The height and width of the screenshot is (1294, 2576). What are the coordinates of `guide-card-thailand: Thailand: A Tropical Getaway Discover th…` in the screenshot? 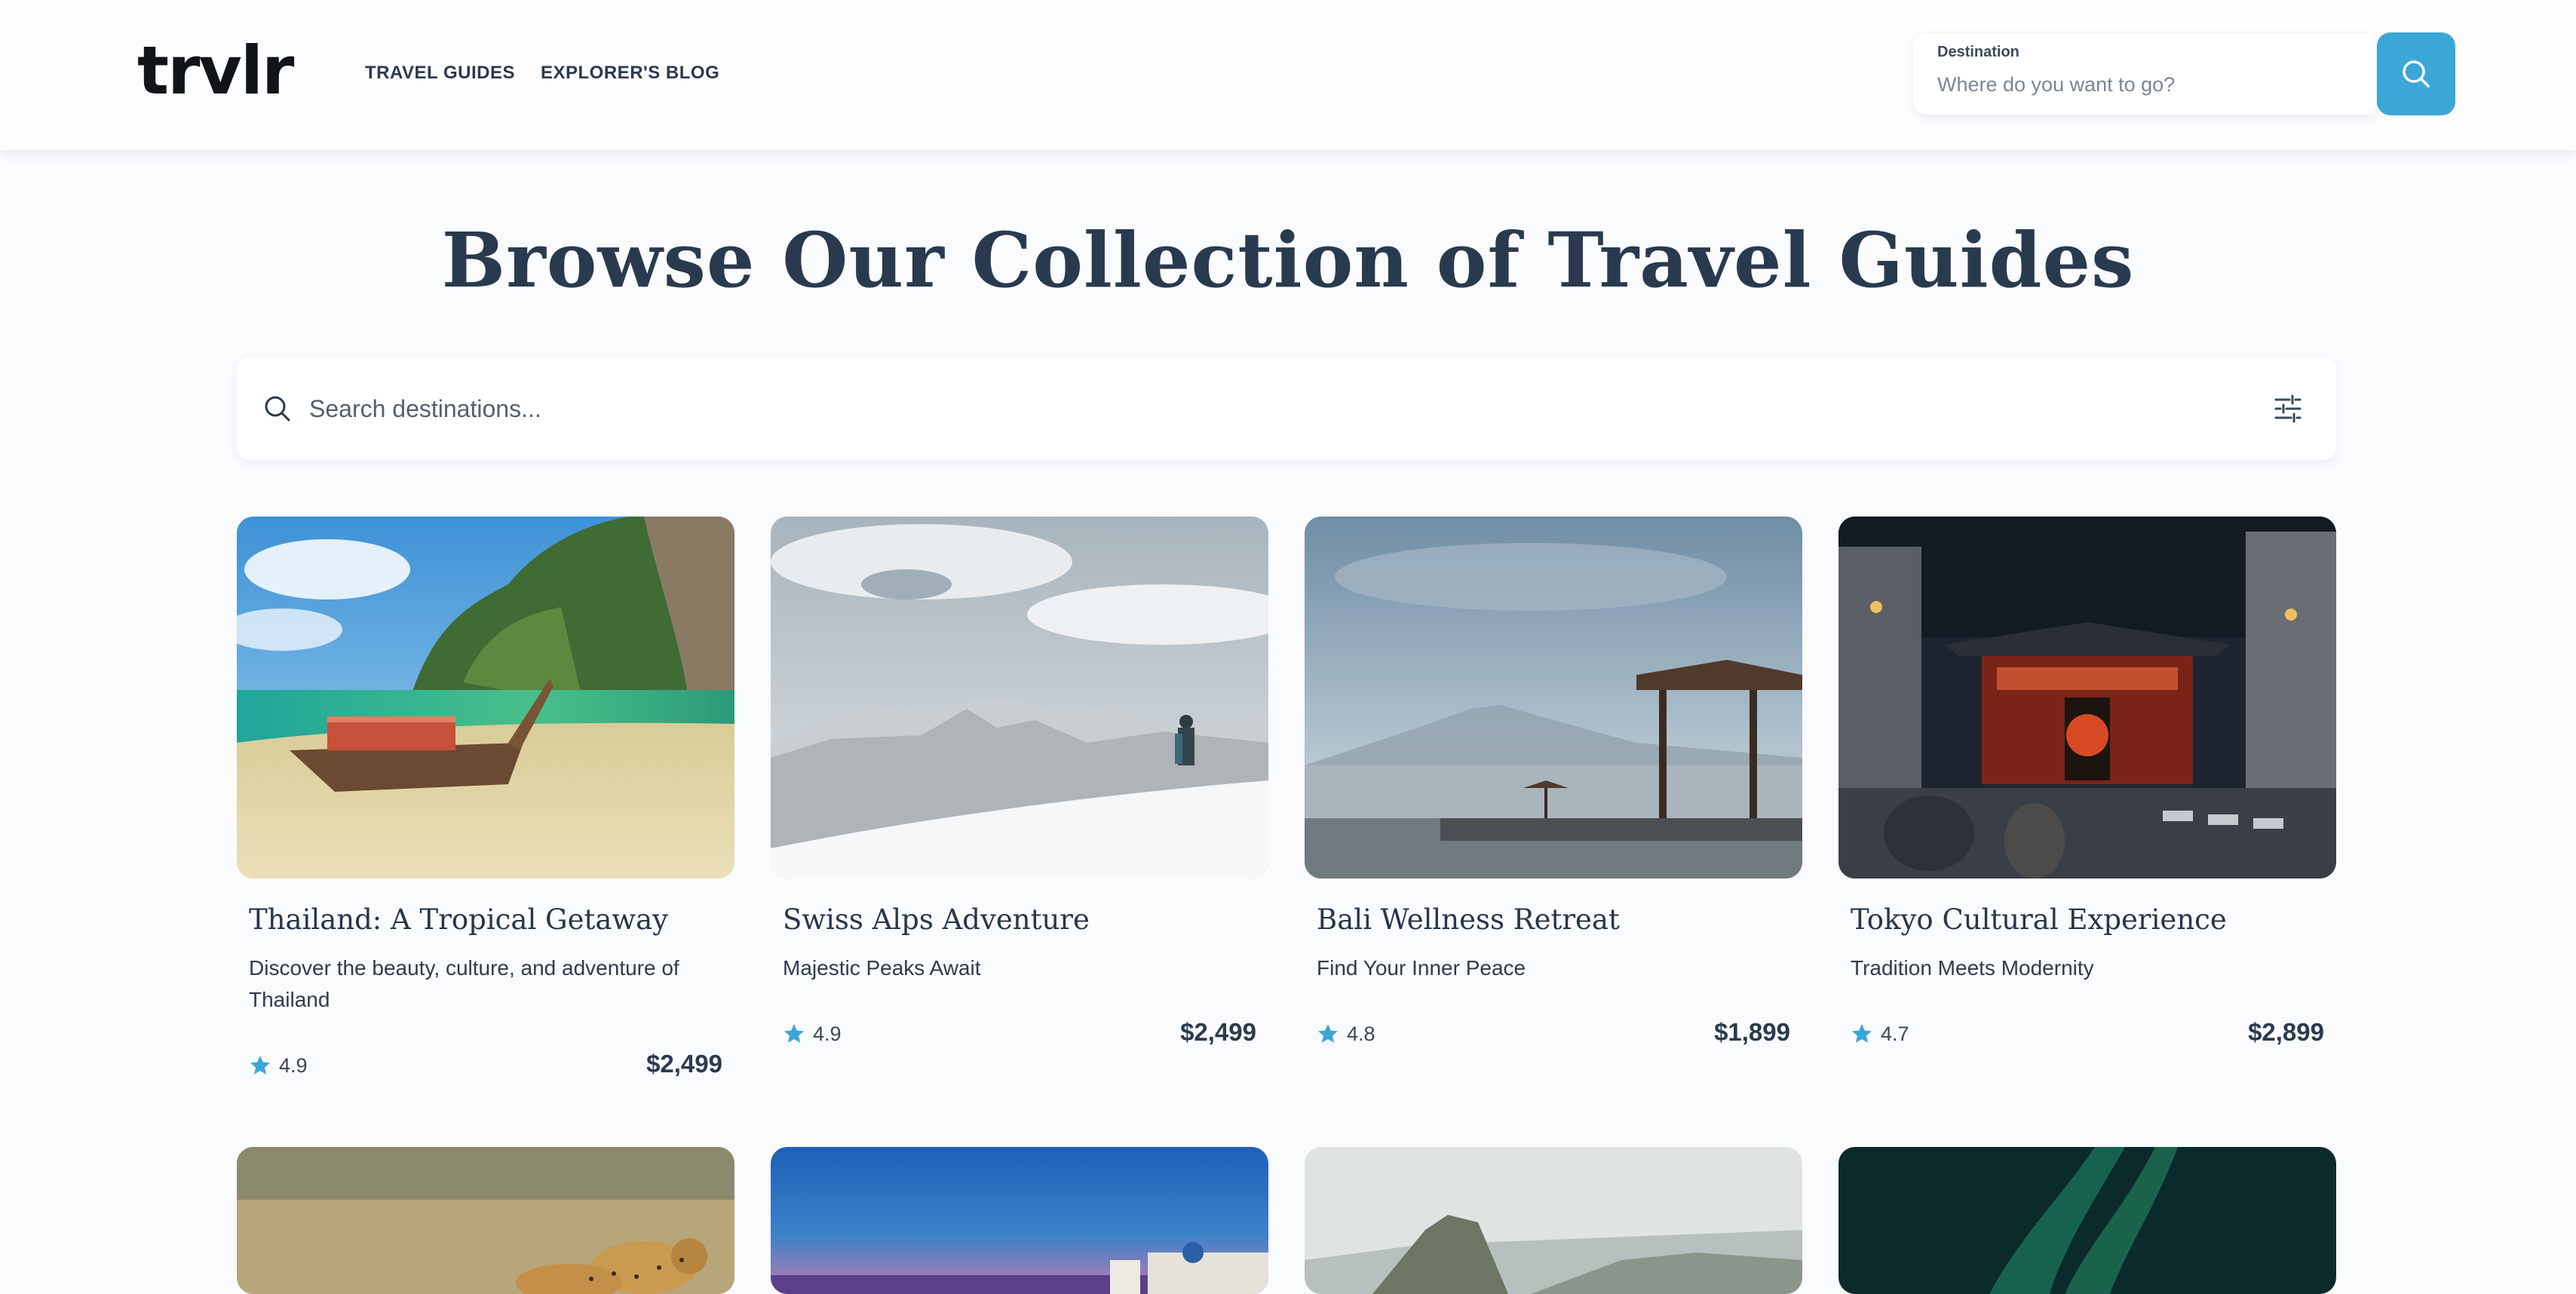 It's located at (485, 811).